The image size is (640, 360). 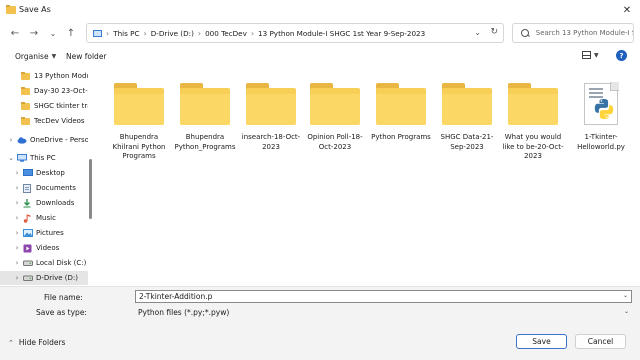 What do you see at coordinates (44, 121) in the screenshot?
I see `sidebar-item-tecdev-videos: TecDev Videos` at bounding box center [44, 121].